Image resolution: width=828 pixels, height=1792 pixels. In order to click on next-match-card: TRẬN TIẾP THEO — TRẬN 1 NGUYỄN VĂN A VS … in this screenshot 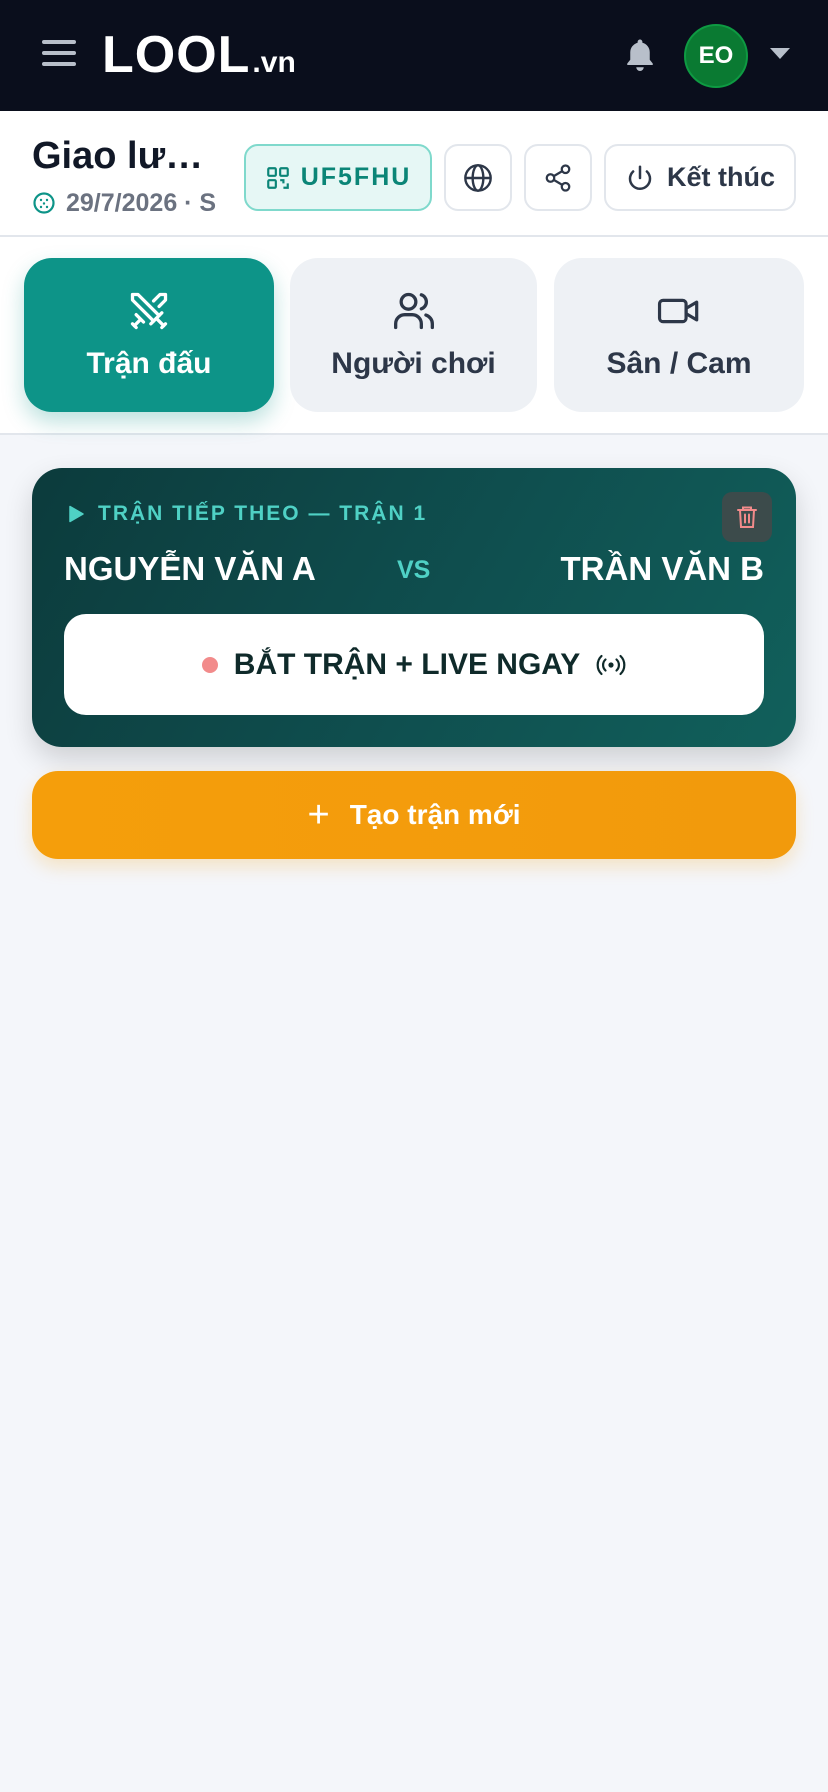, I will do `click(414, 607)`.